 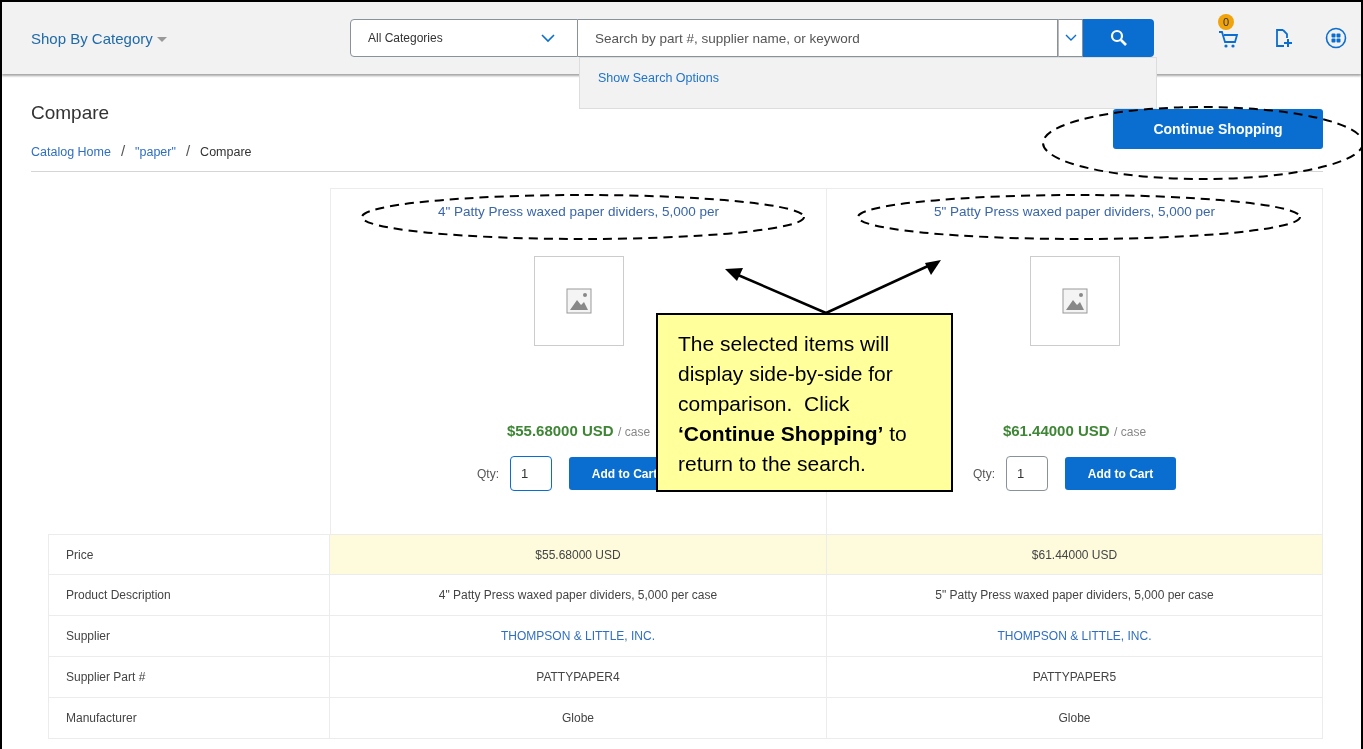 I want to click on shop-by-category-menu: Shop By Category, so click(x=190, y=38).